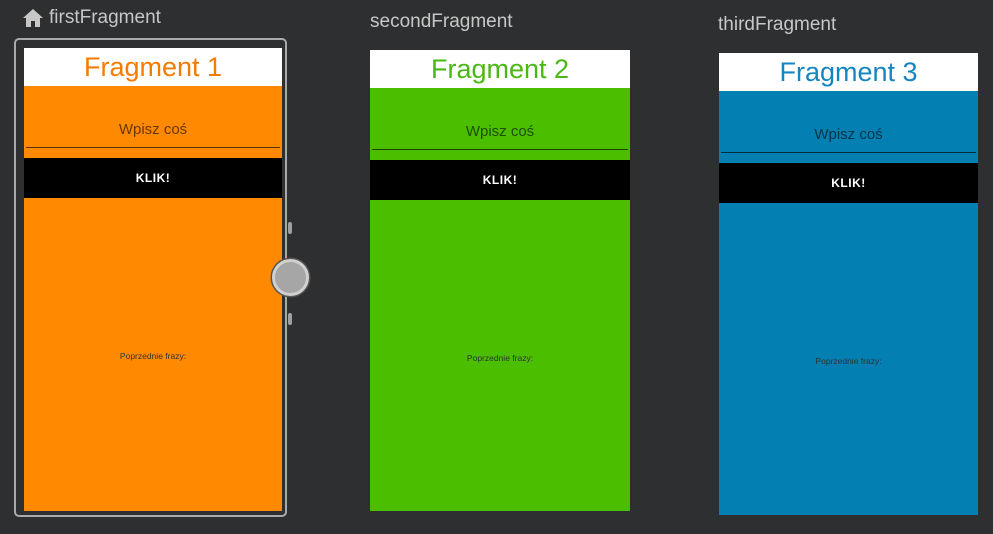  What do you see at coordinates (500, 69) in the screenshot?
I see `fragment-title: Fragment 2` at bounding box center [500, 69].